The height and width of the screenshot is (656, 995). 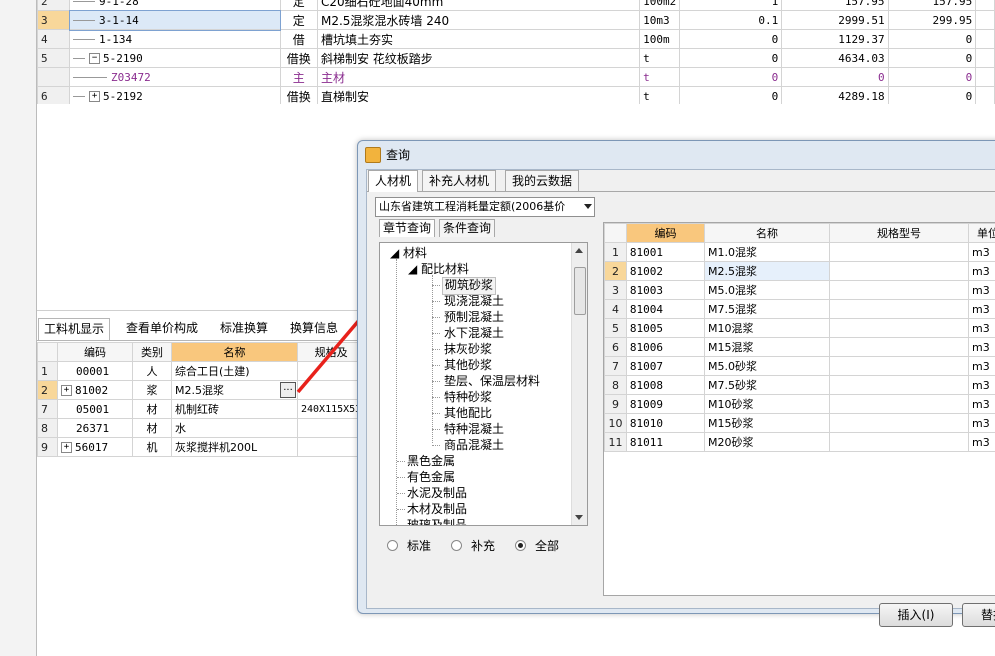 I want to click on tree-leaf: 水下混凝土, so click(x=474, y=333).